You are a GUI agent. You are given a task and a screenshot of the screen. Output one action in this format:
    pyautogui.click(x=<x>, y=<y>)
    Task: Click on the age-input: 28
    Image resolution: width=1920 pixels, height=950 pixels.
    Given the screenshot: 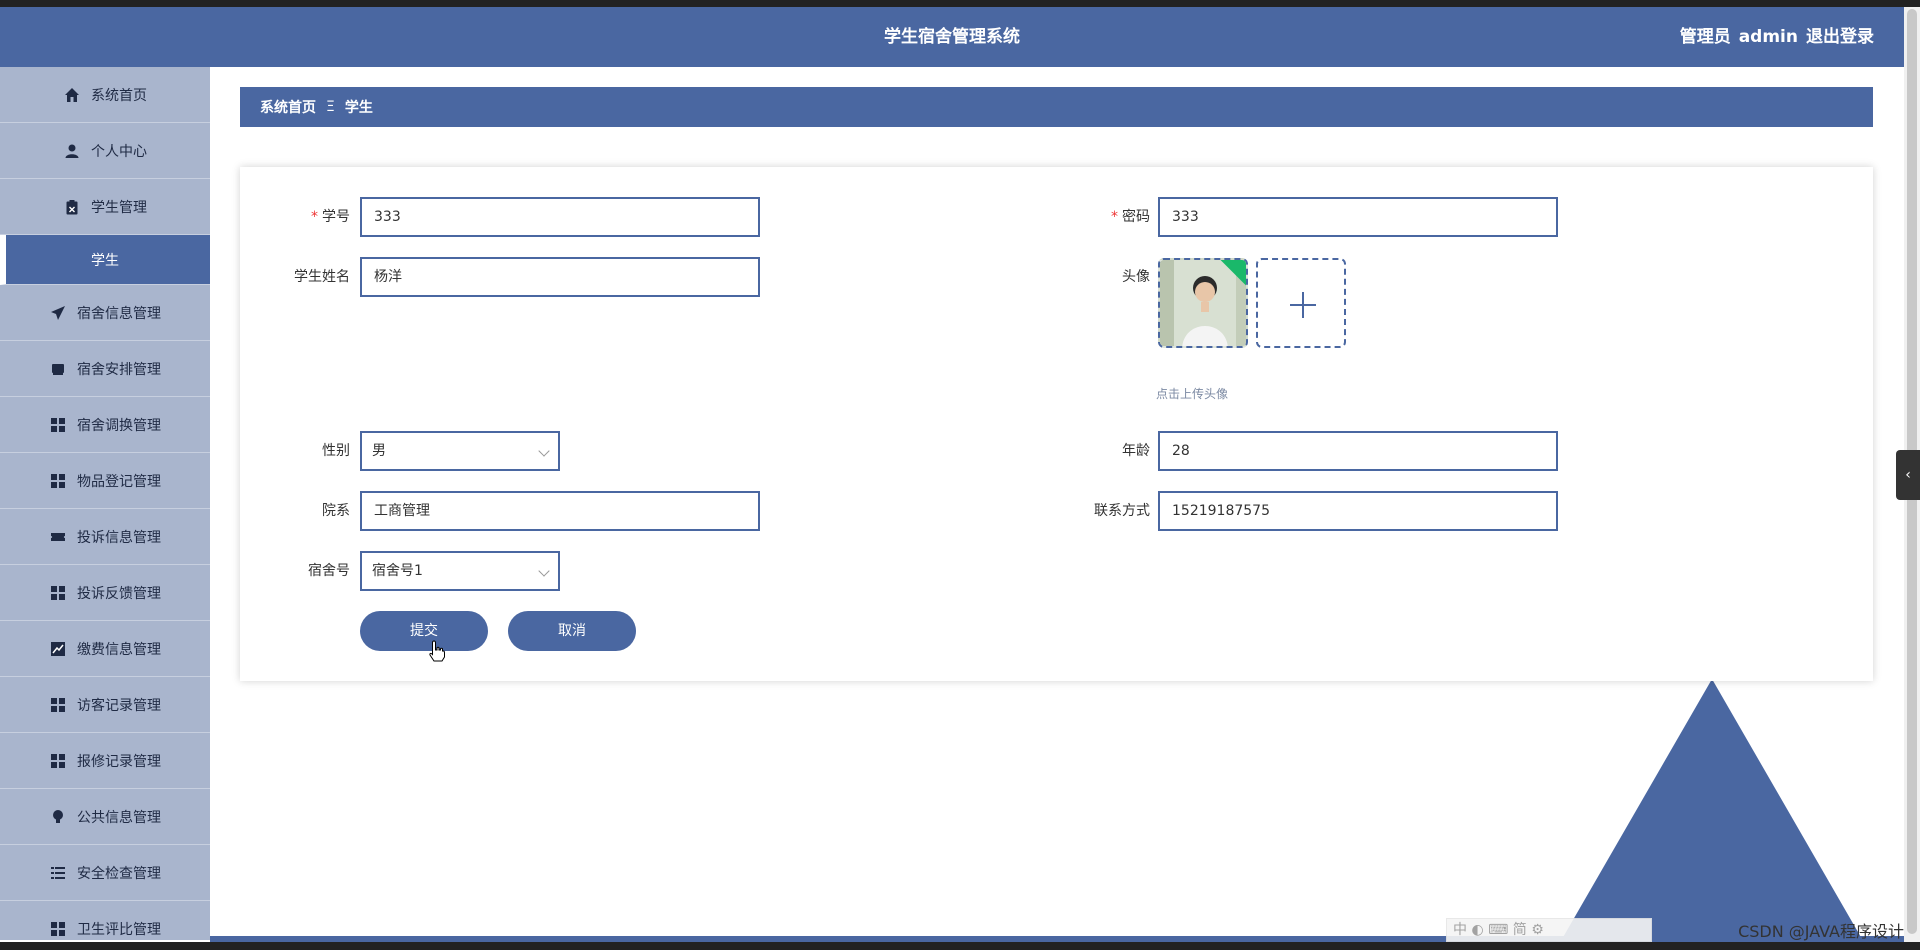 What is the action you would take?
    pyautogui.click(x=1358, y=451)
    